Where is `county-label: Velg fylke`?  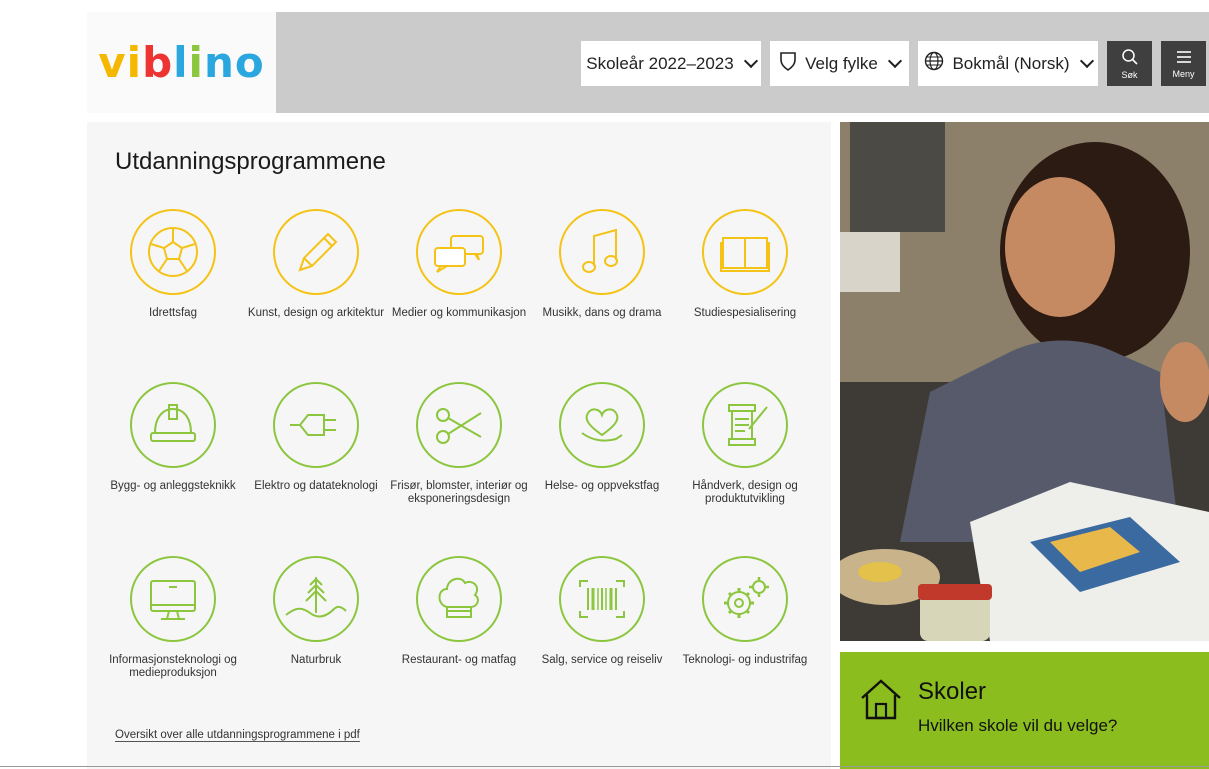
county-label: Velg fylke is located at coordinates (841, 63).